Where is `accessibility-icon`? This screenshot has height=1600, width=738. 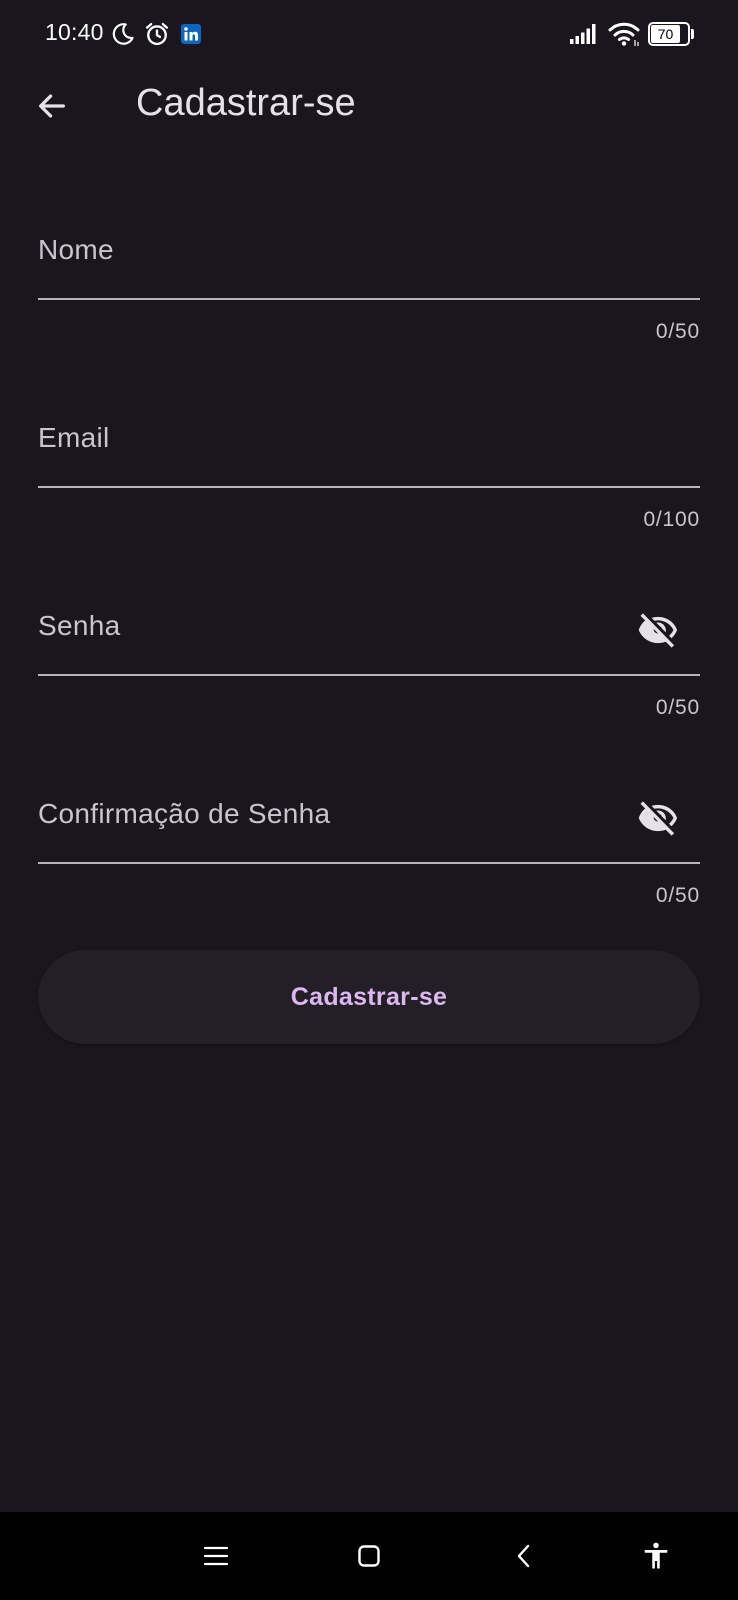
accessibility-icon is located at coordinates (656, 1555).